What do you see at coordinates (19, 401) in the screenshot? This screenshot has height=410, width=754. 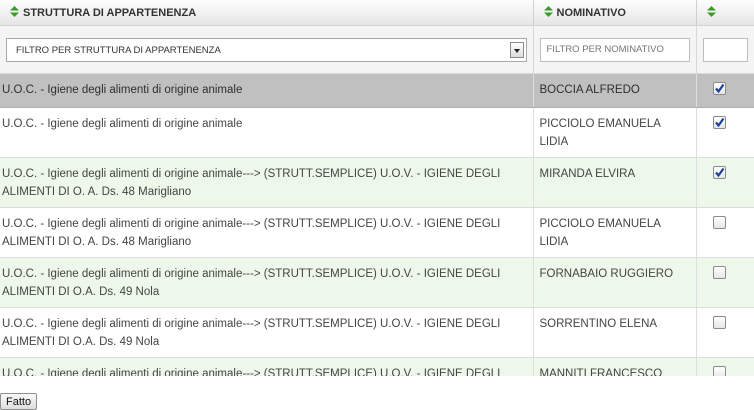 I see `done-button: Fatto` at bounding box center [19, 401].